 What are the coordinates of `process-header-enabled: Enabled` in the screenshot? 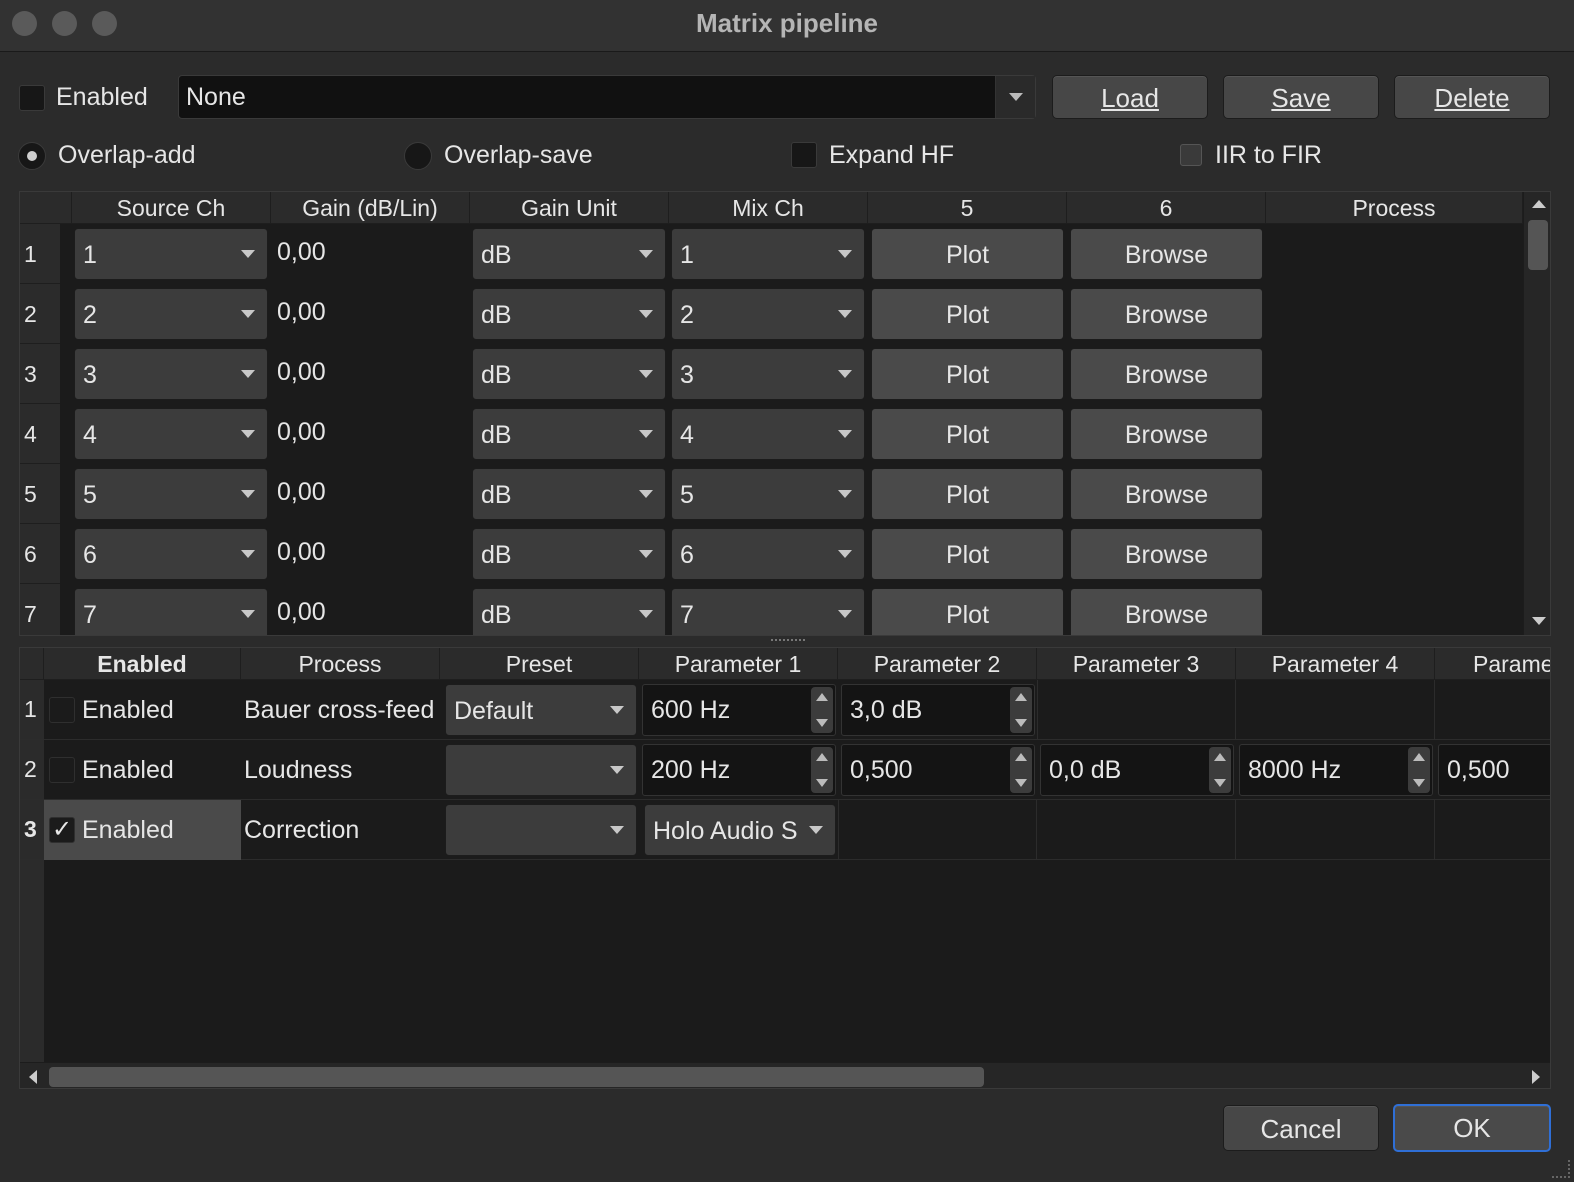 It's located at (142, 664).